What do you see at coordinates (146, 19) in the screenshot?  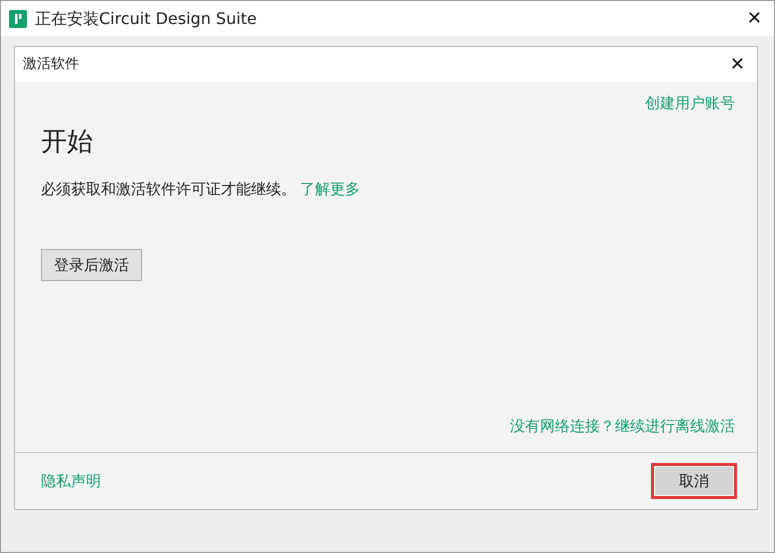 I see `window-title: 正在安装Circuit Design Suite` at bounding box center [146, 19].